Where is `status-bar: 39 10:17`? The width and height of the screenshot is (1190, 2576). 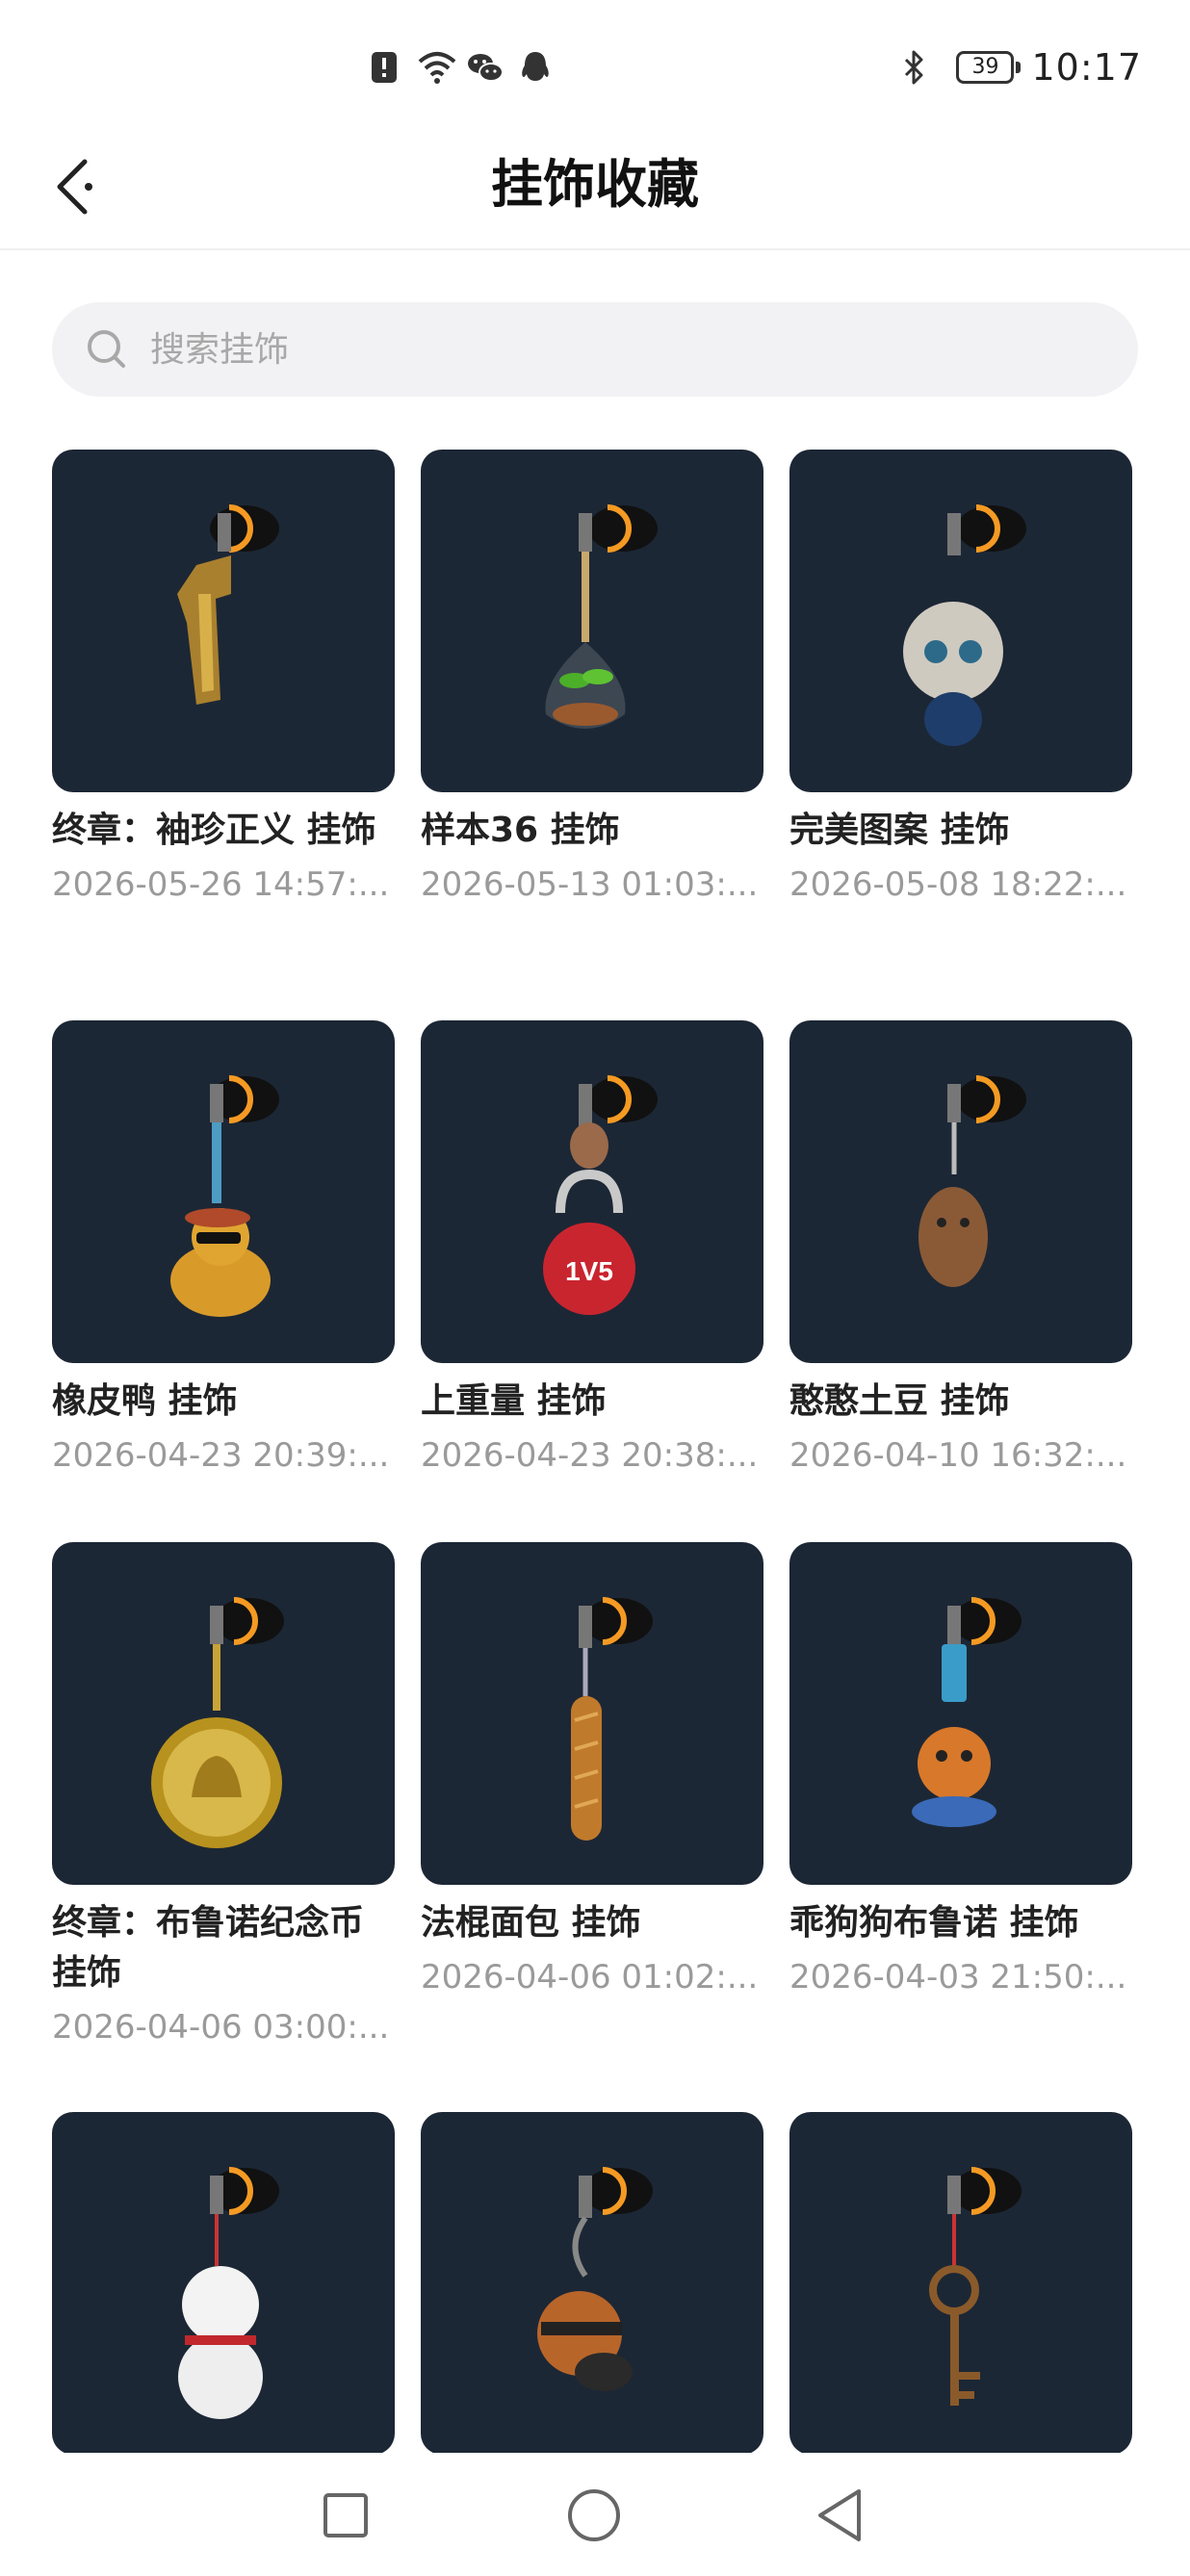
status-bar: 39 10:17 is located at coordinates (595, 63).